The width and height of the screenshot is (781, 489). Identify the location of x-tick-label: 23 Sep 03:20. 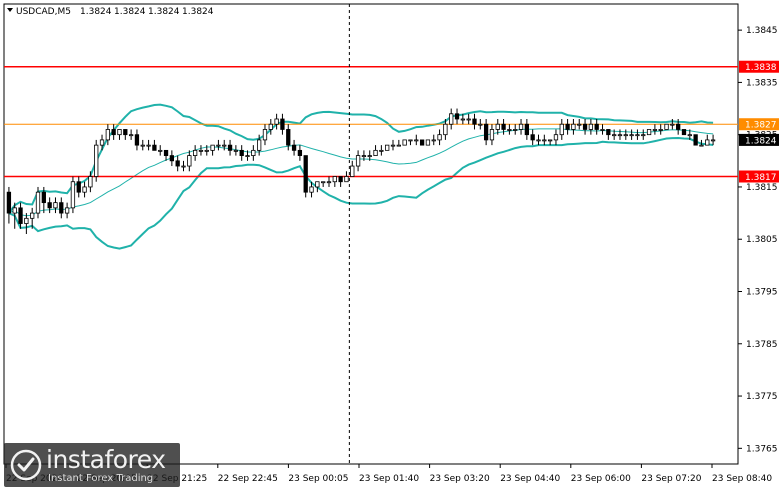
(460, 479).